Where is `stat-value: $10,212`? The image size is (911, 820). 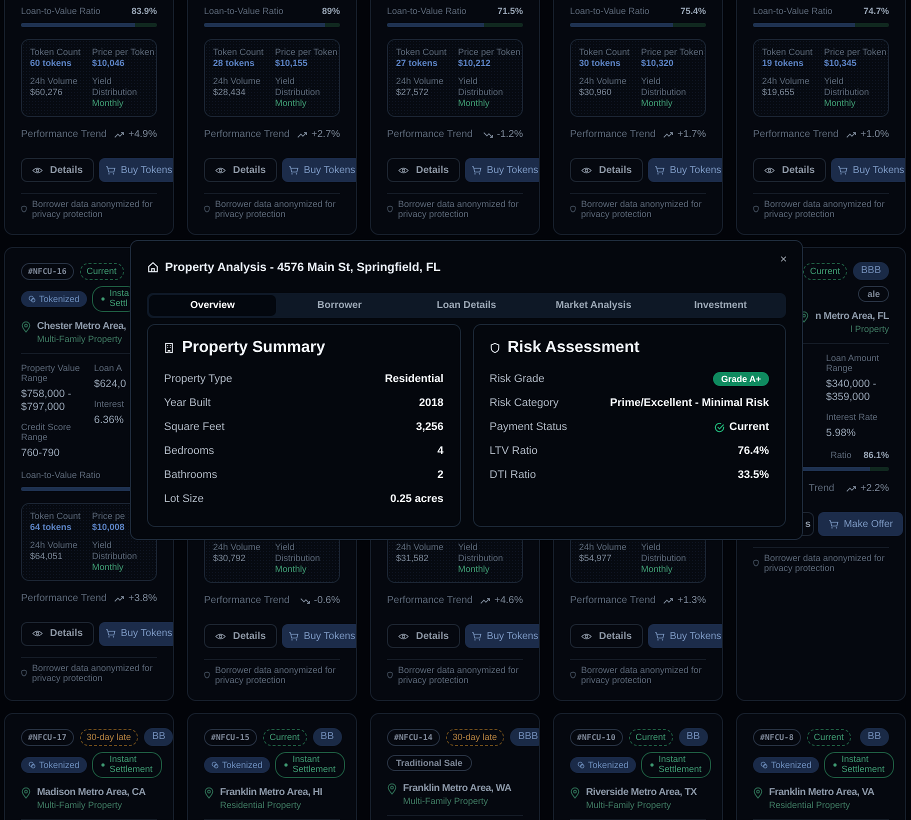
stat-value: $10,212 is located at coordinates (475, 63).